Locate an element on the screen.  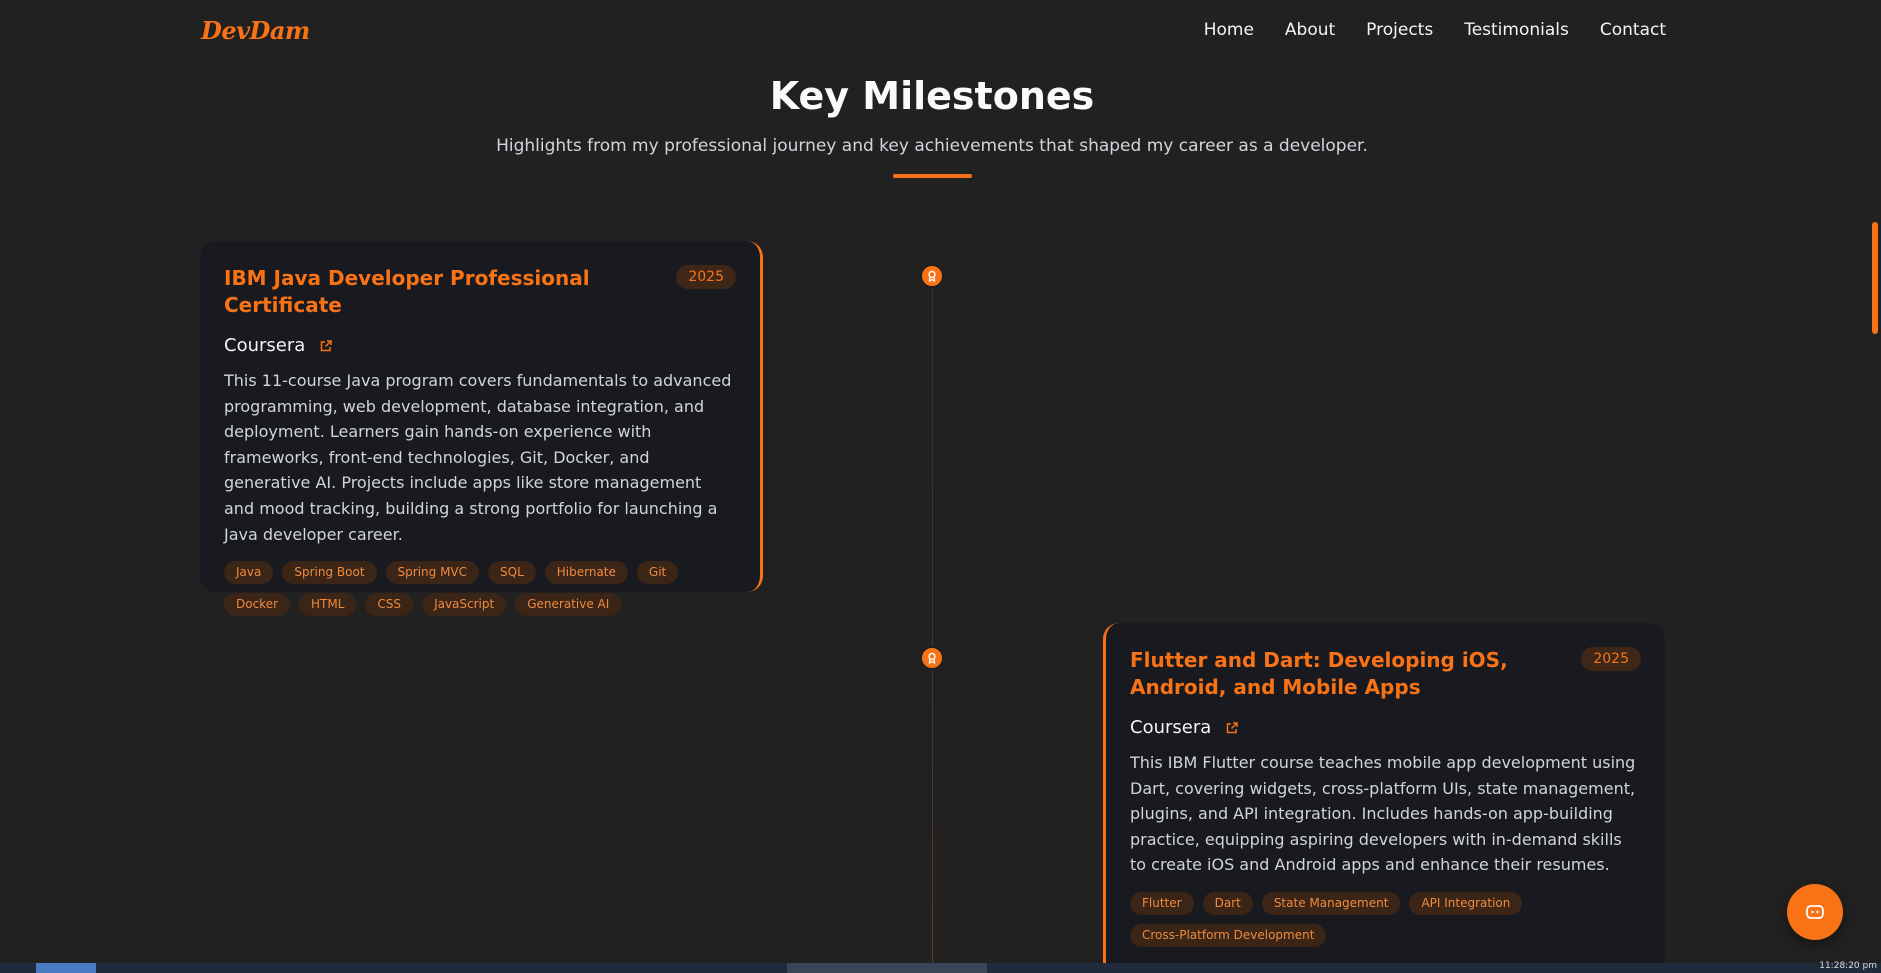
tag: Cross-Platform Development is located at coordinates (1228, 935).